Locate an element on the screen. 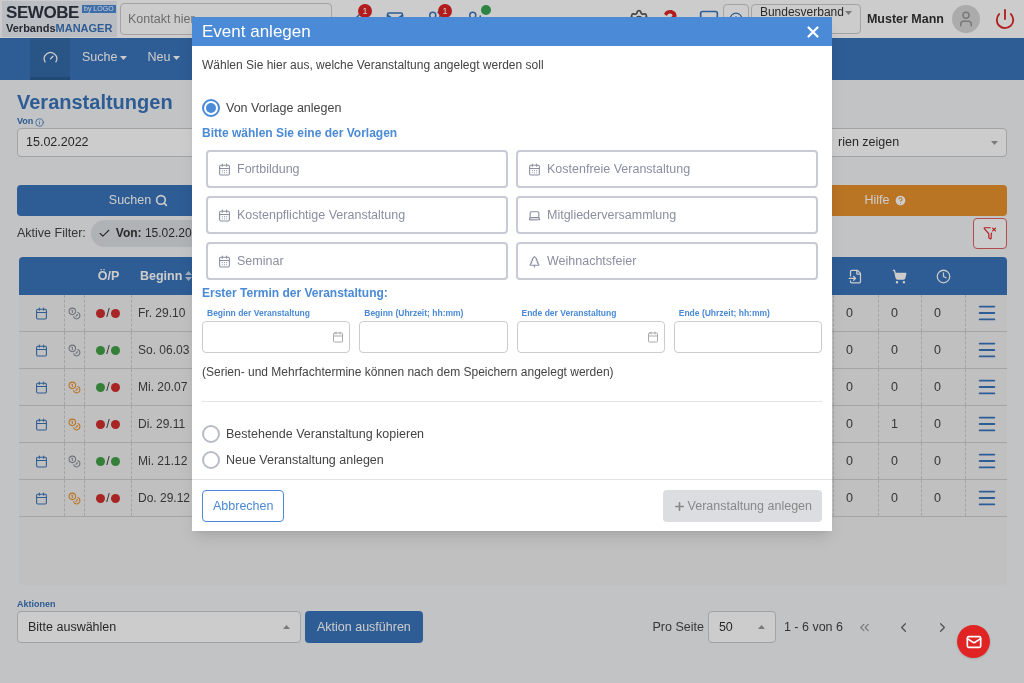  table-cell-text: So. 06.03 is located at coordinates (164, 350).